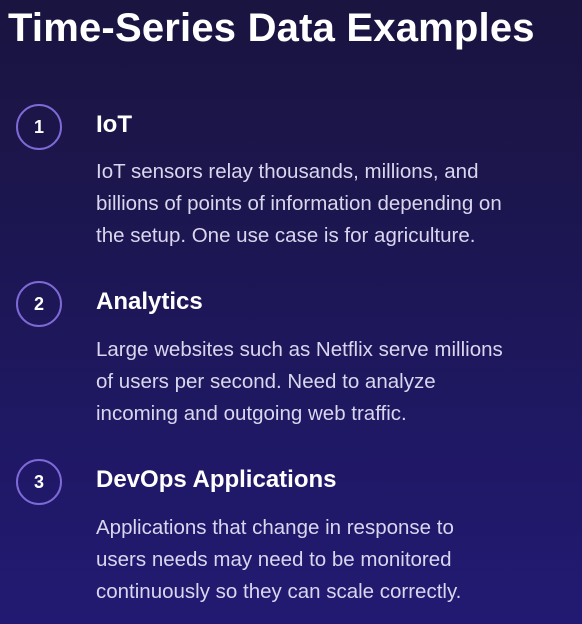 Image resolution: width=582 pixels, height=624 pixels. I want to click on description-line: Applications that change in response to, so click(275, 527).